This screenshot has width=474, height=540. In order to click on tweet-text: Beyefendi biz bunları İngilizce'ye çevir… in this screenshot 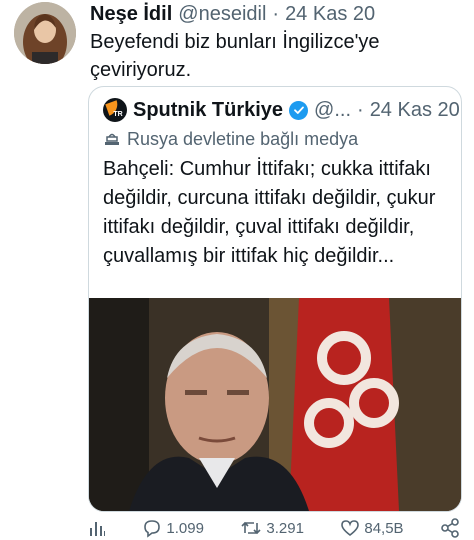, I will do `click(235, 56)`.